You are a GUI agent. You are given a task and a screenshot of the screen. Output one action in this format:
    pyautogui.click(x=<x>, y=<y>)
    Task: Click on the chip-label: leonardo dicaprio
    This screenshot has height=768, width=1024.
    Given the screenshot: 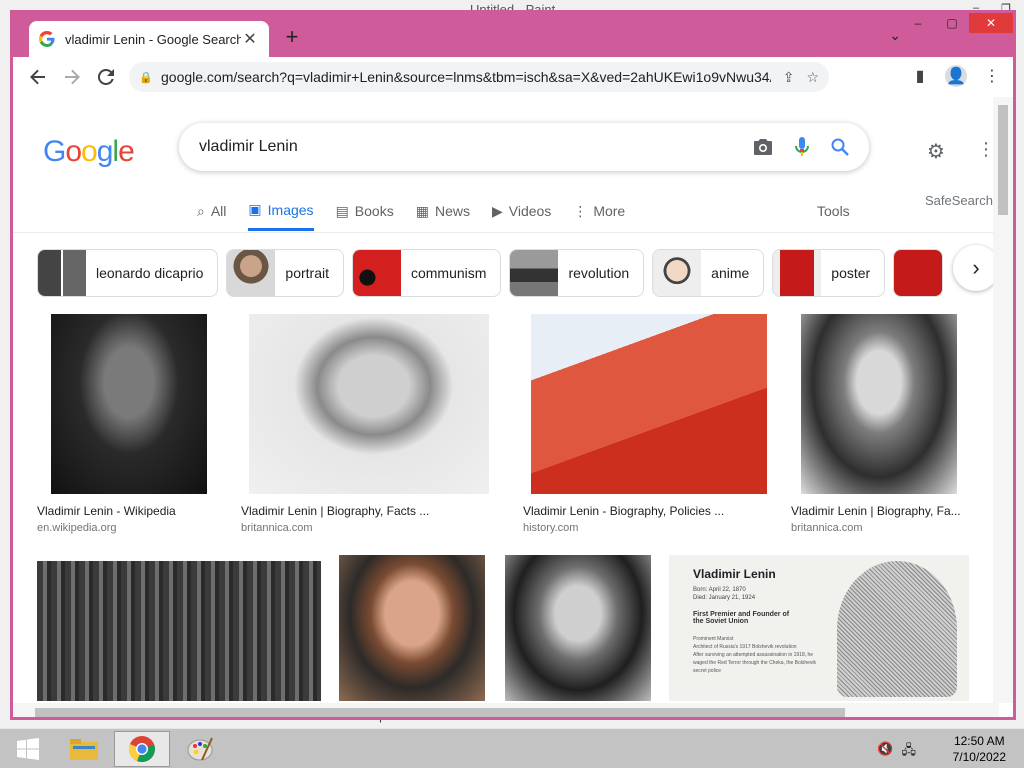 What is the action you would take?
    pyautogui.click(x=150, y=273)
    